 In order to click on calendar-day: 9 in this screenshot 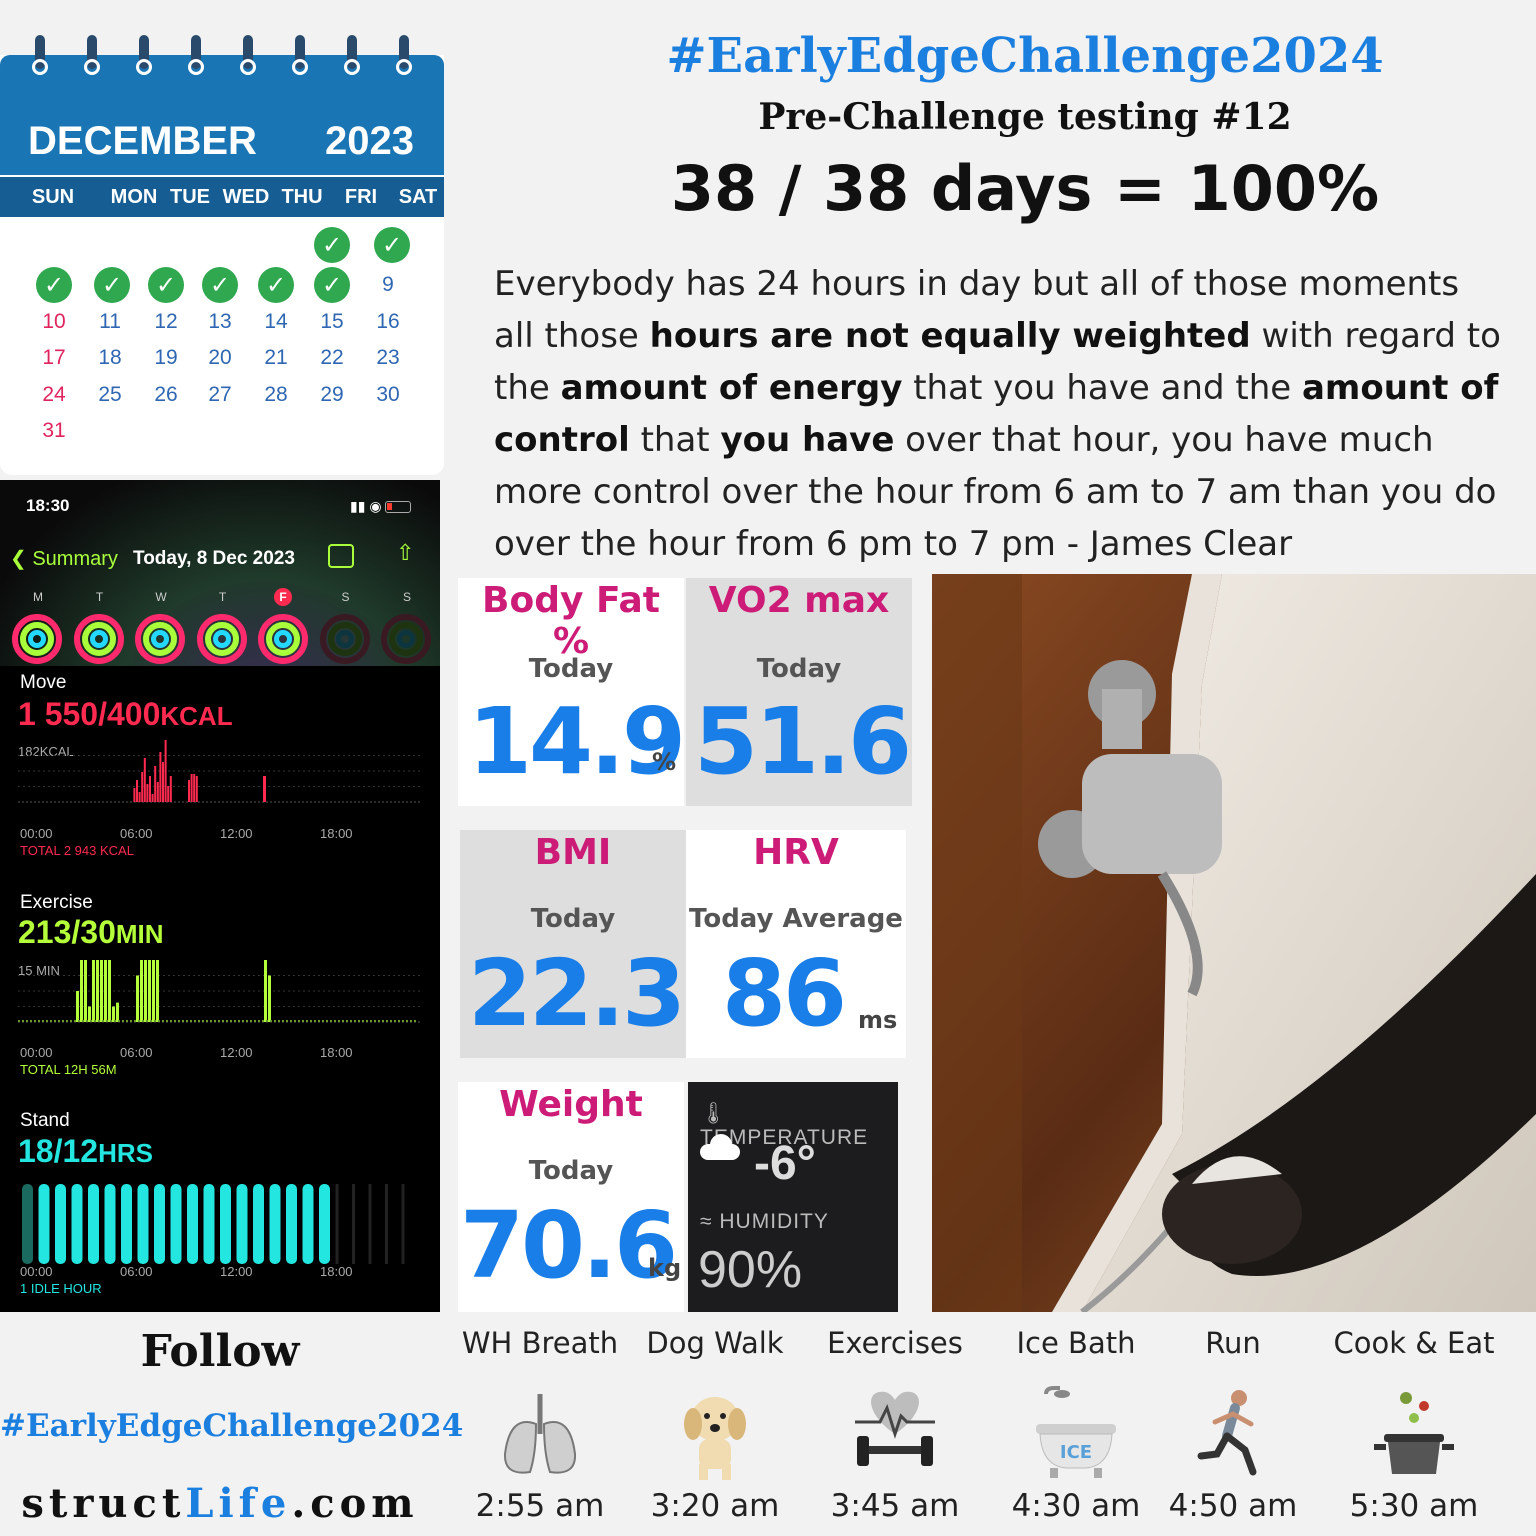, I will do `click(388, 284)`.